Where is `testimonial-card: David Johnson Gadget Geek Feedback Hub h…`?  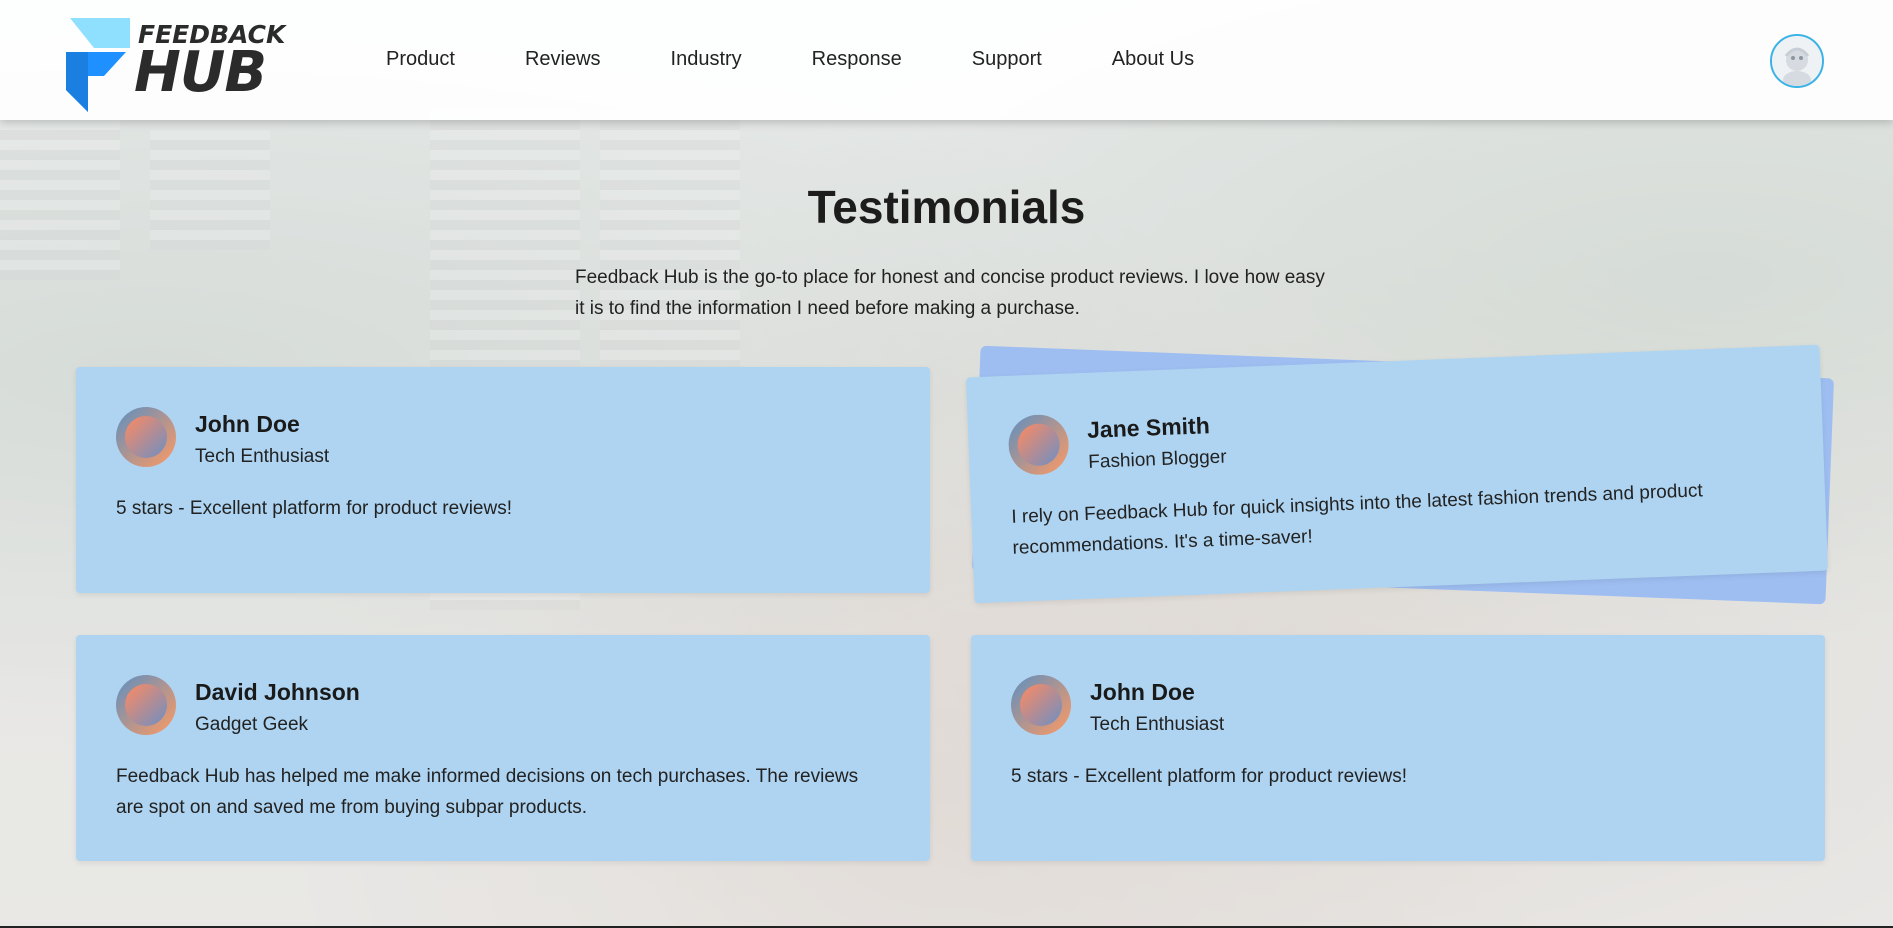 testimonial-card: David Johnson Gadget Geek Feedback Hub h… is located at coordinates (503, 748).